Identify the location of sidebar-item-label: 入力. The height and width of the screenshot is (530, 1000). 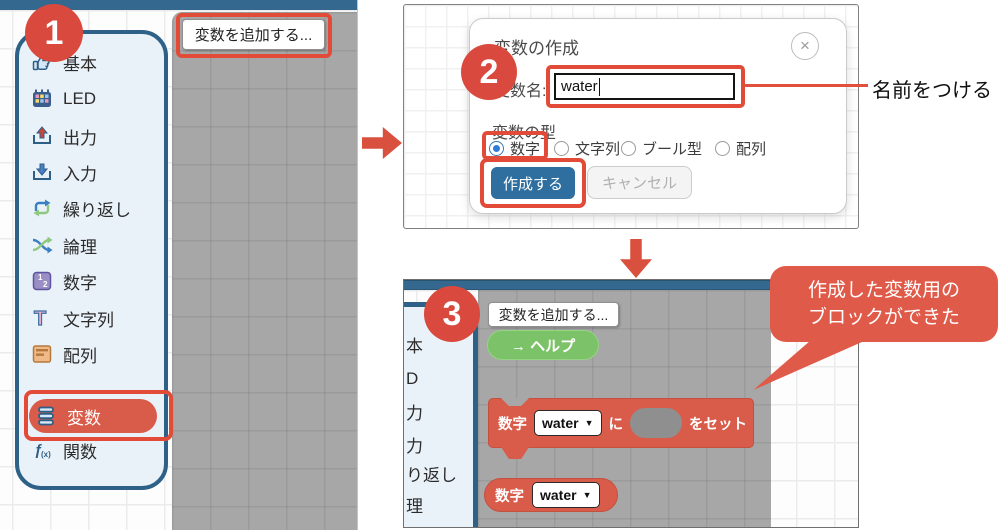
(80, 174).